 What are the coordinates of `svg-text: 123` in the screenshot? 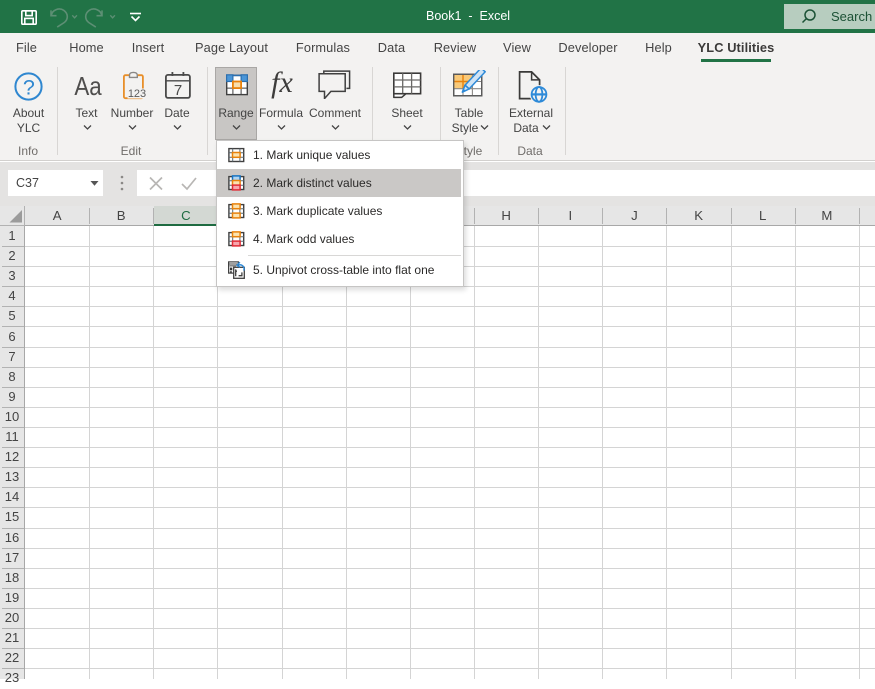 It's located at (137, 94).